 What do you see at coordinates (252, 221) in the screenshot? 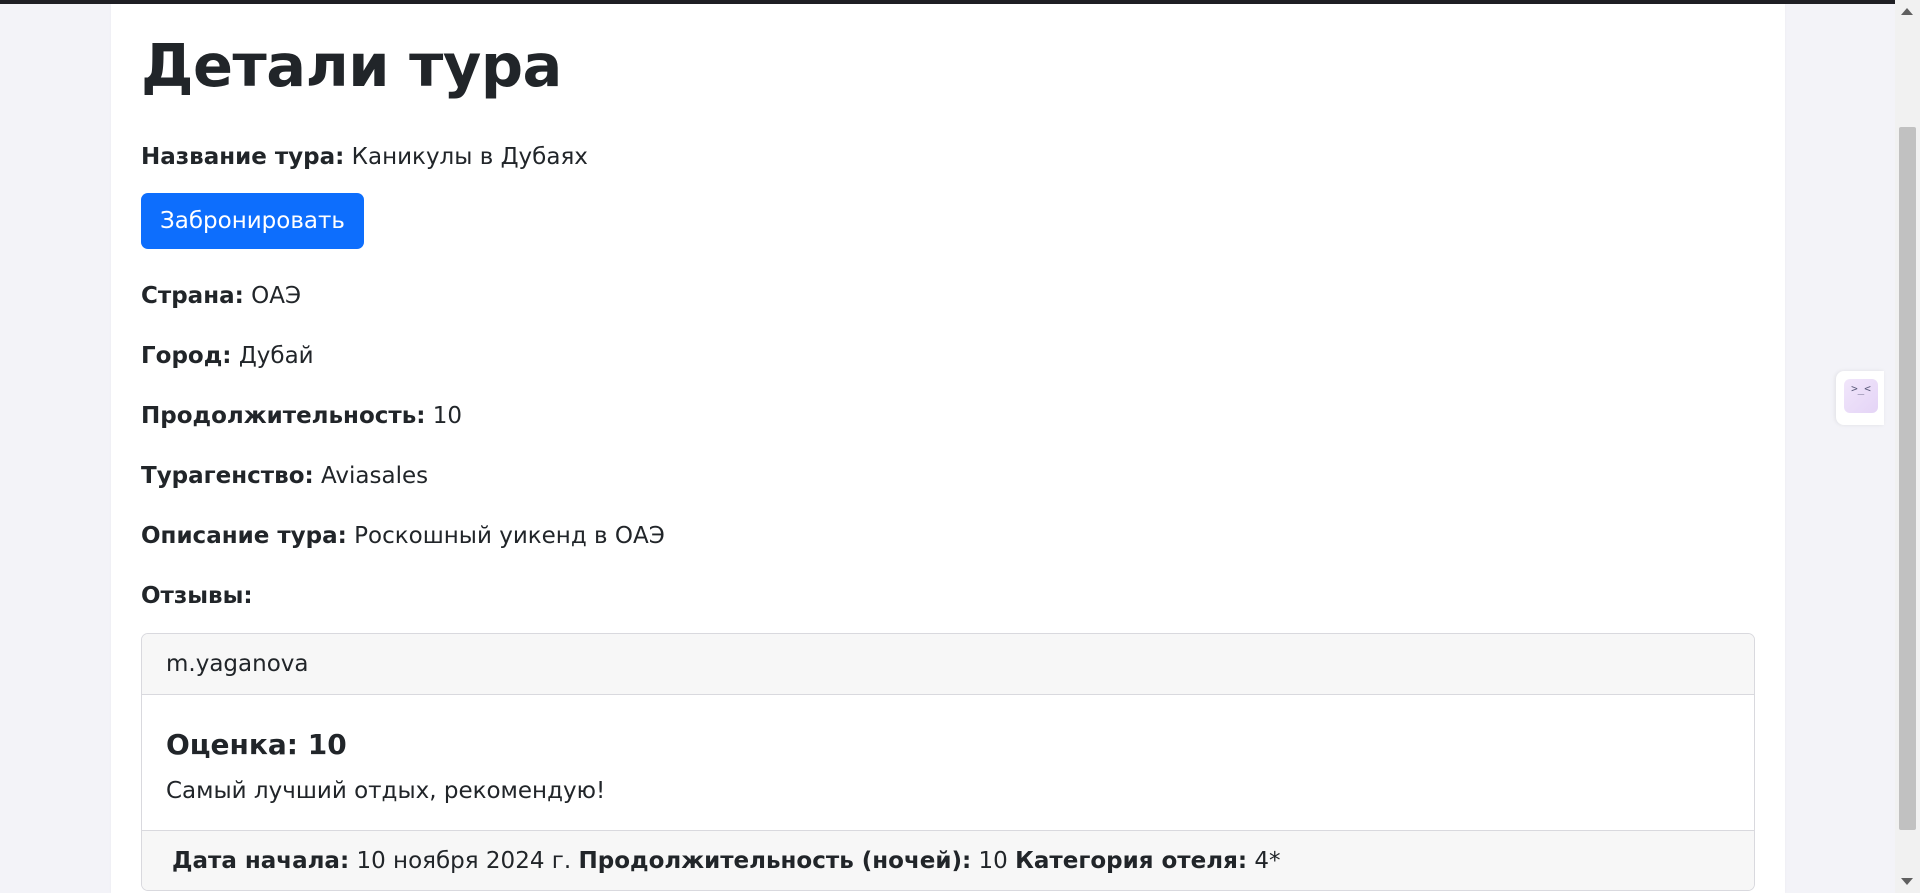
I see `book-button: Забронировать` at bounding box center [252, 221].